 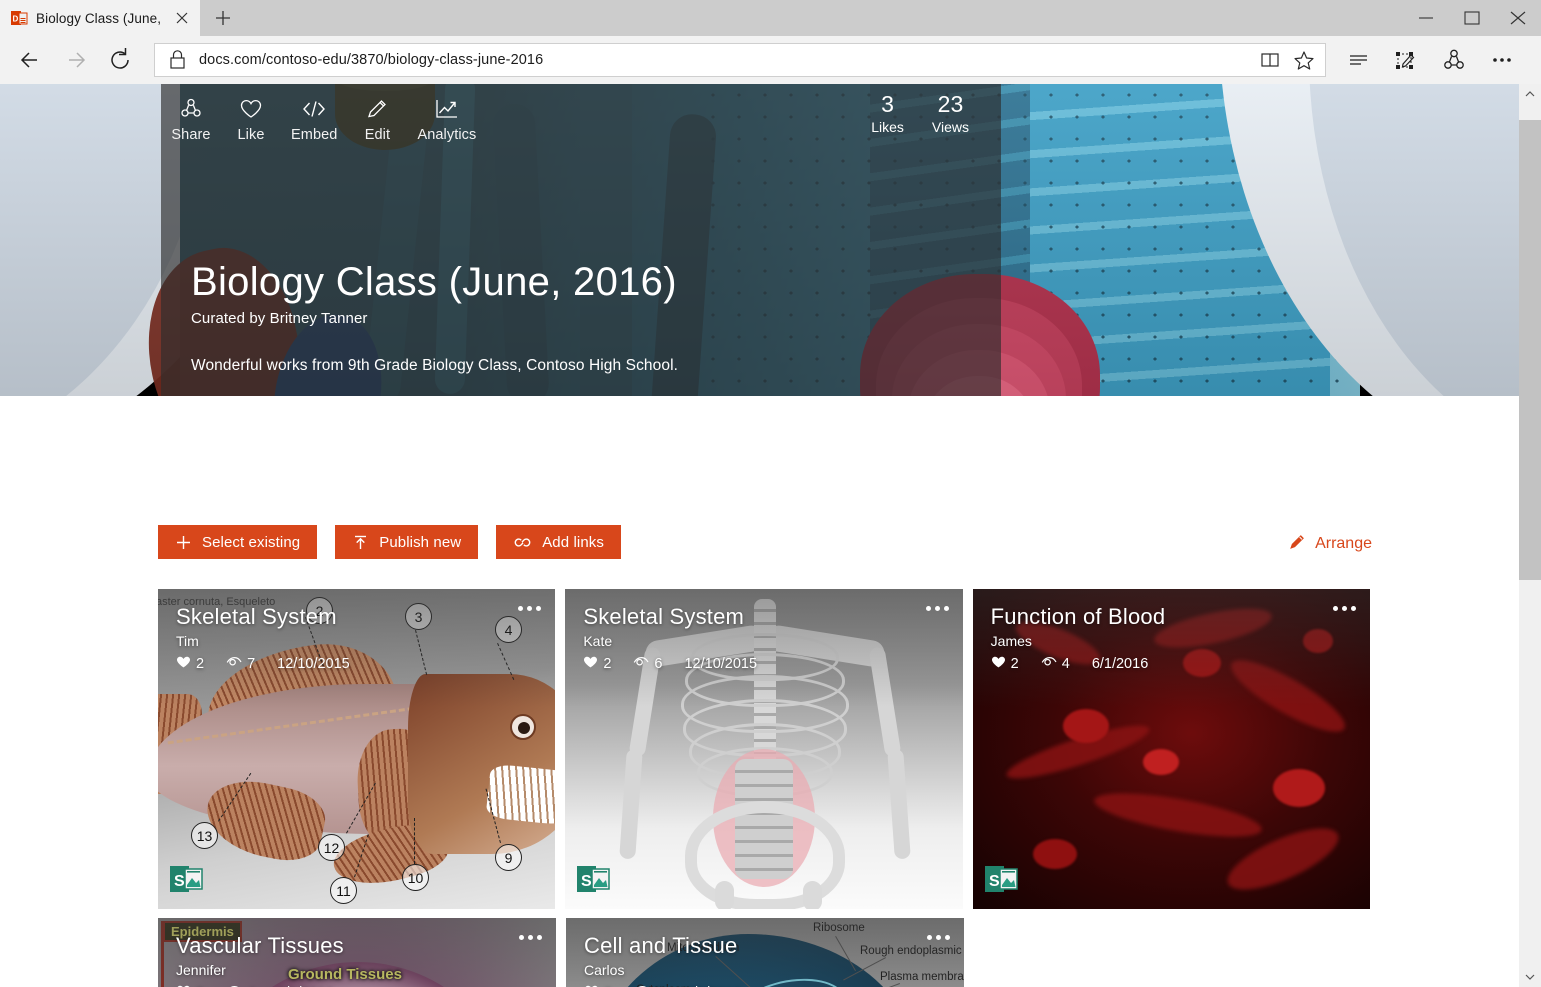 I want to click on edit-button: Edit, so click(x=377, y=116).